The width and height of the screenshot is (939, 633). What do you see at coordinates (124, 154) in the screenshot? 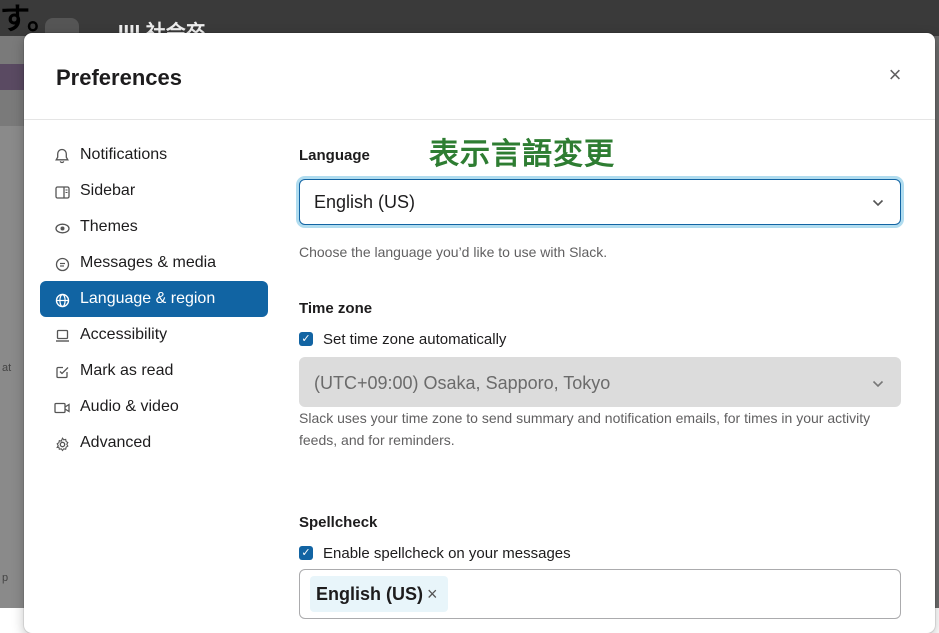
I see `sidebar-item-label: Notifications` at bounding box center [124, 154].